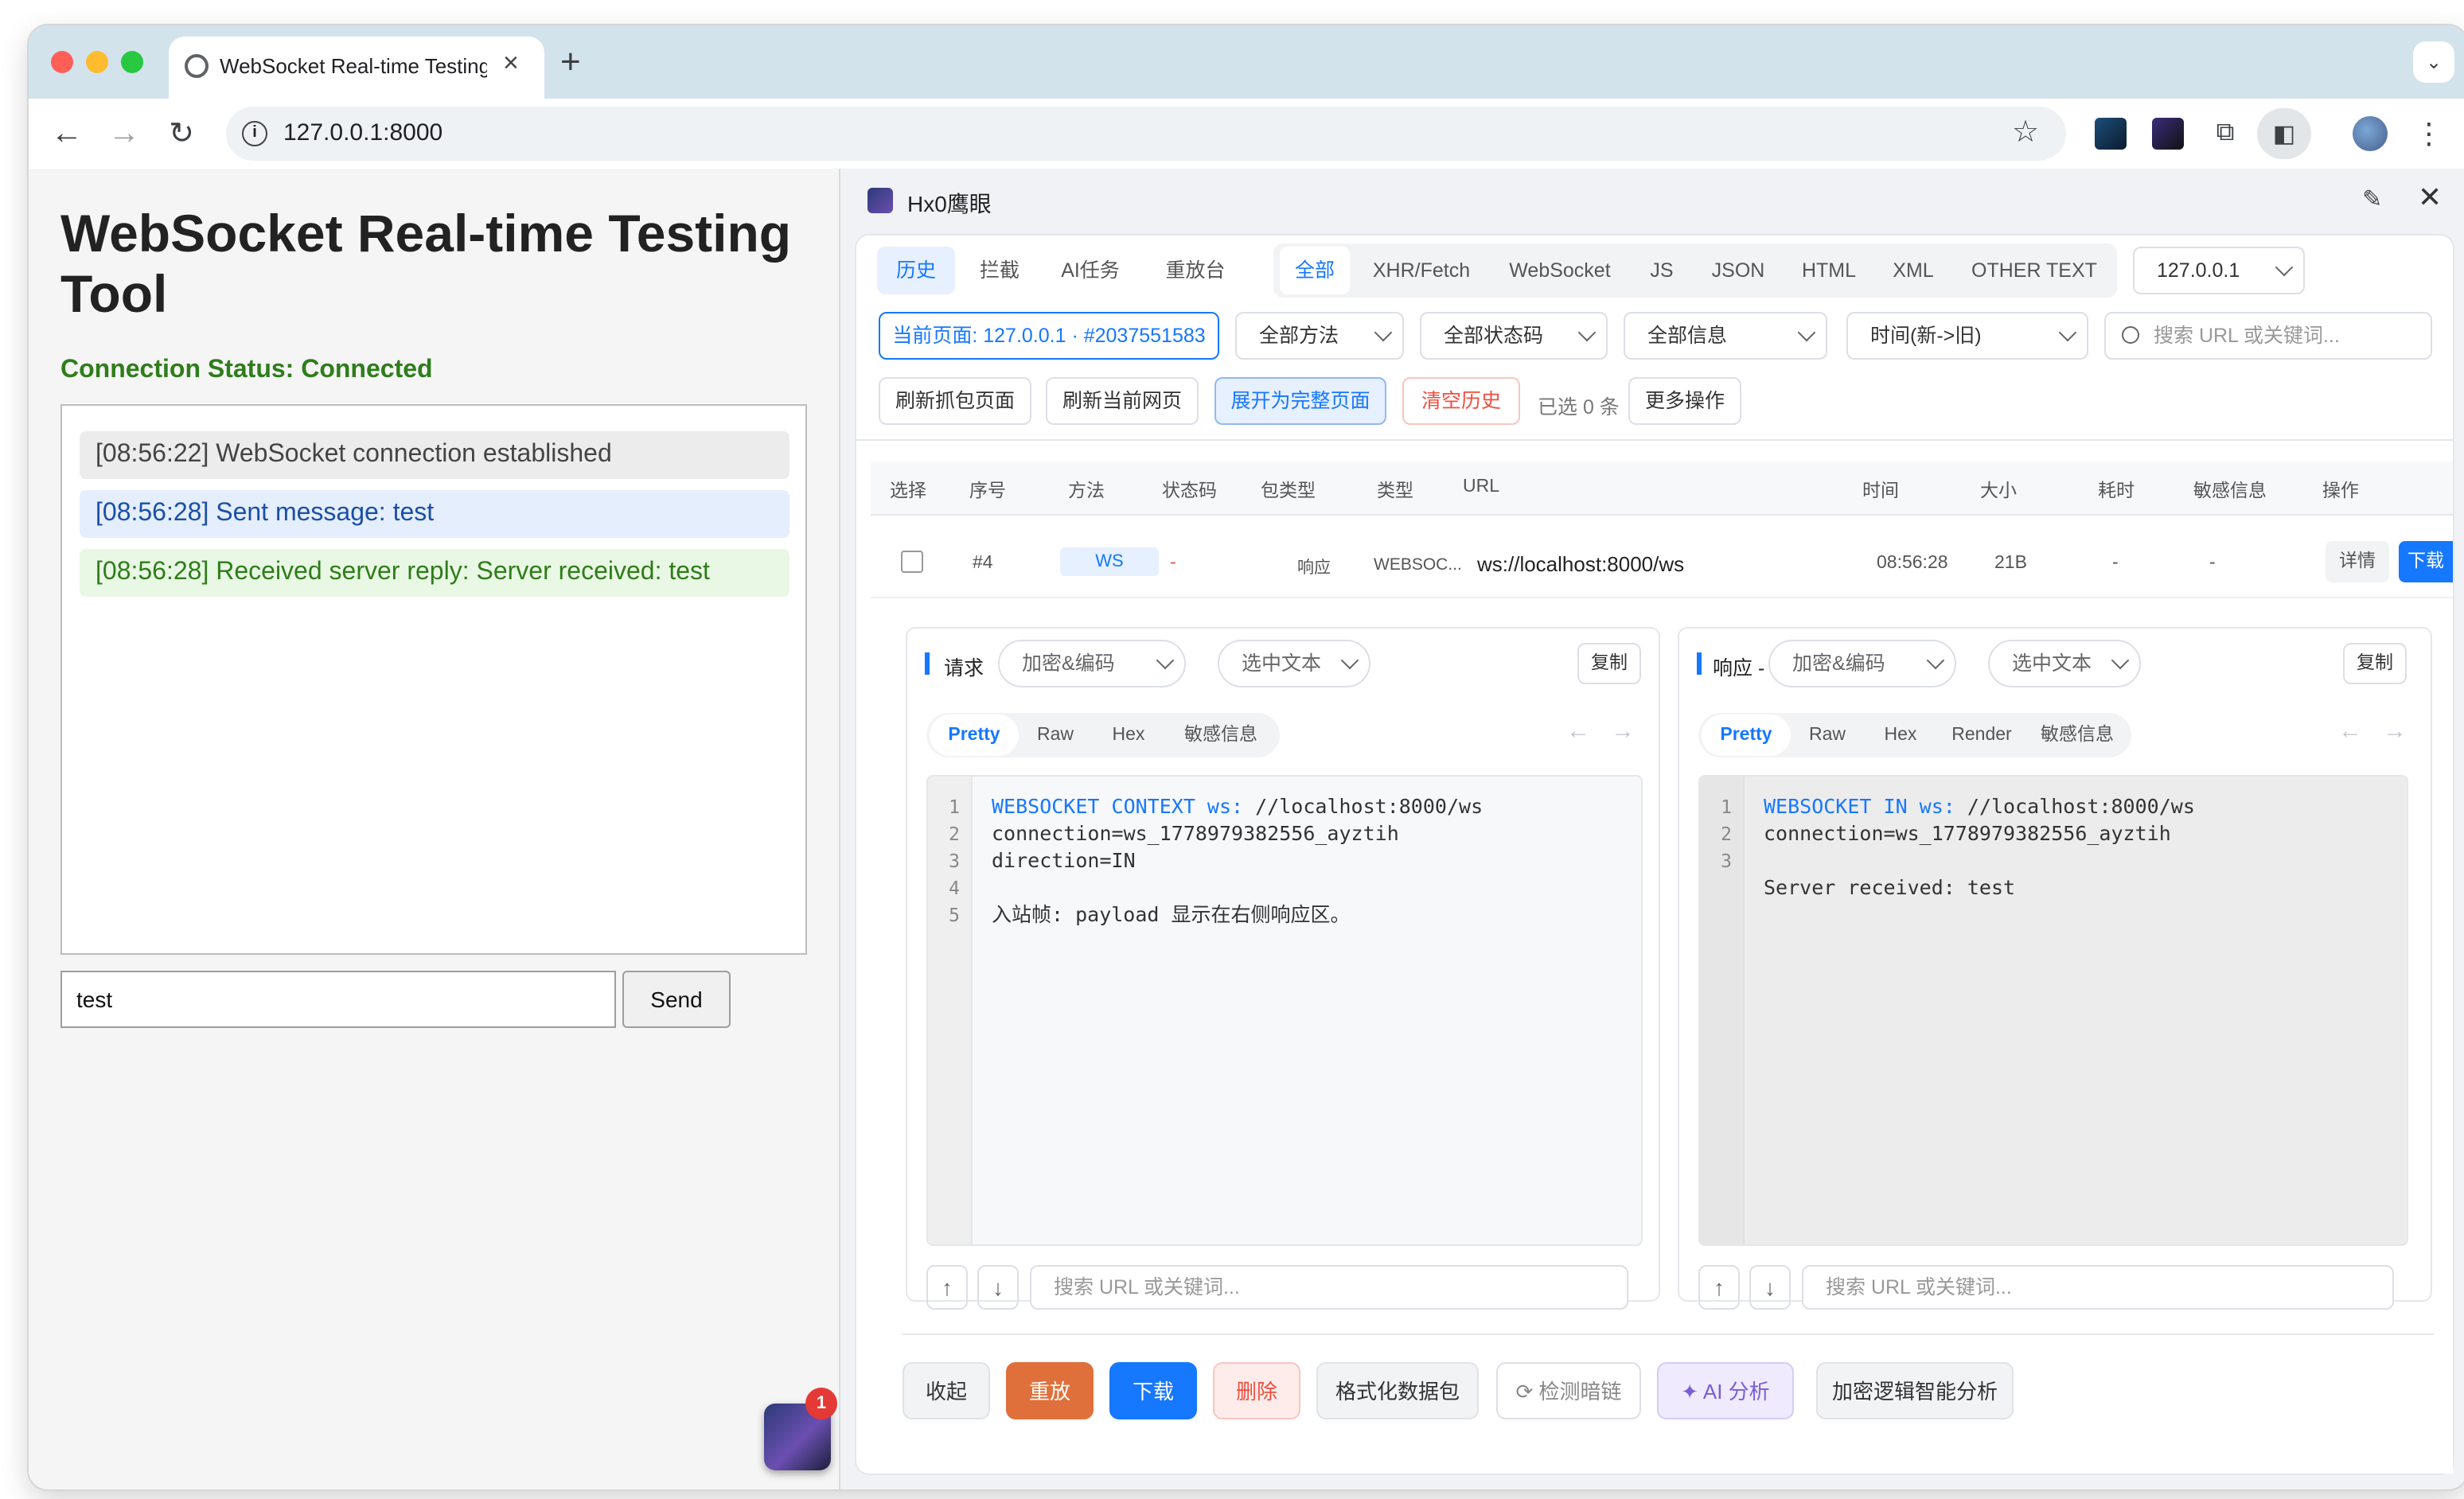  What do you see at coordinates (1661, 270) in the screenshot?
I see `filter-js: JS` at bounding box center [1661, 270].